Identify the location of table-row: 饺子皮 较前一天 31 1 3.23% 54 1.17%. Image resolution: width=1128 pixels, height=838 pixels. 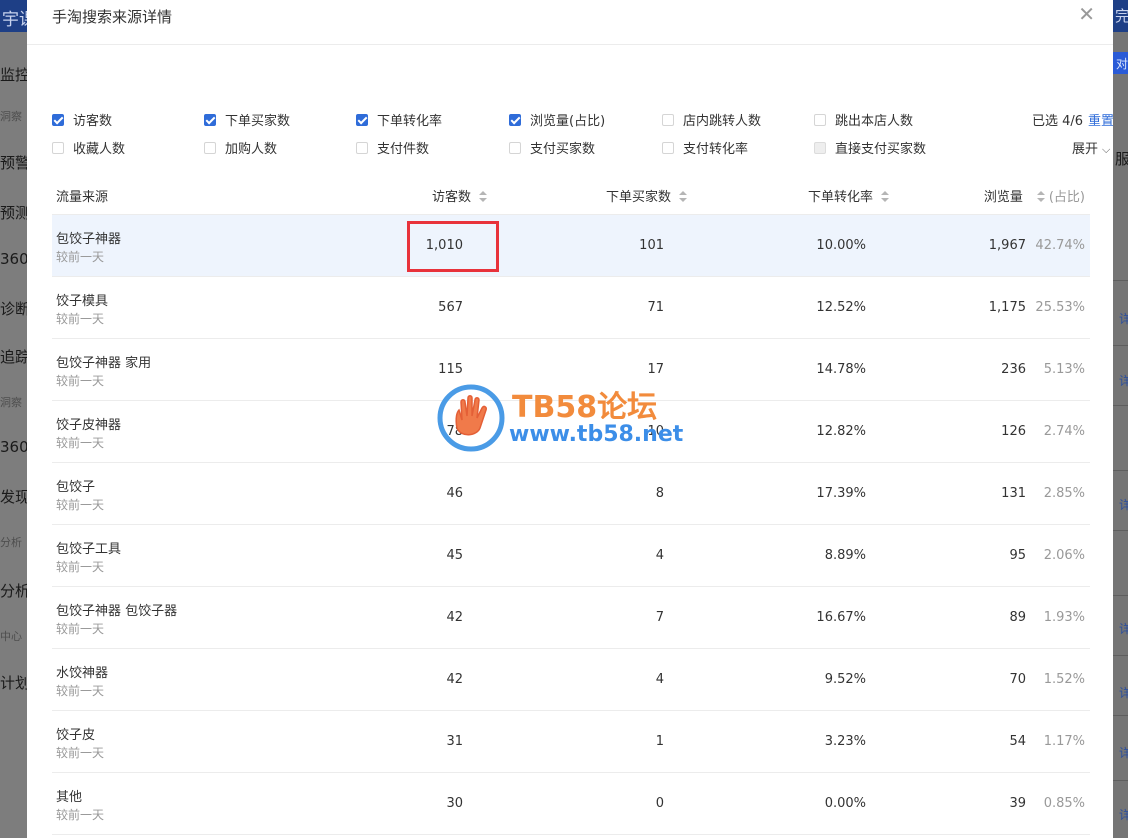
(571, 742).